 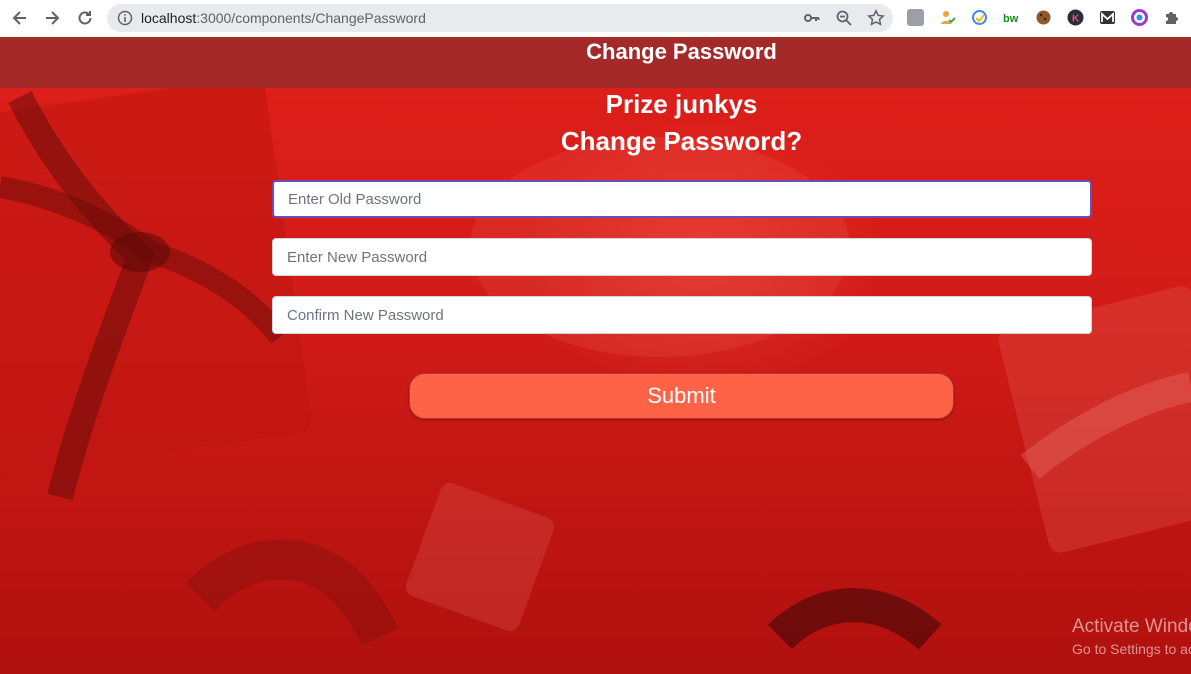 What do you see at coordinates (500, 18) in the screenshot?
I see `address-bar: localhost:3000/components/ChangePassword` at bounding box center [500, 18].